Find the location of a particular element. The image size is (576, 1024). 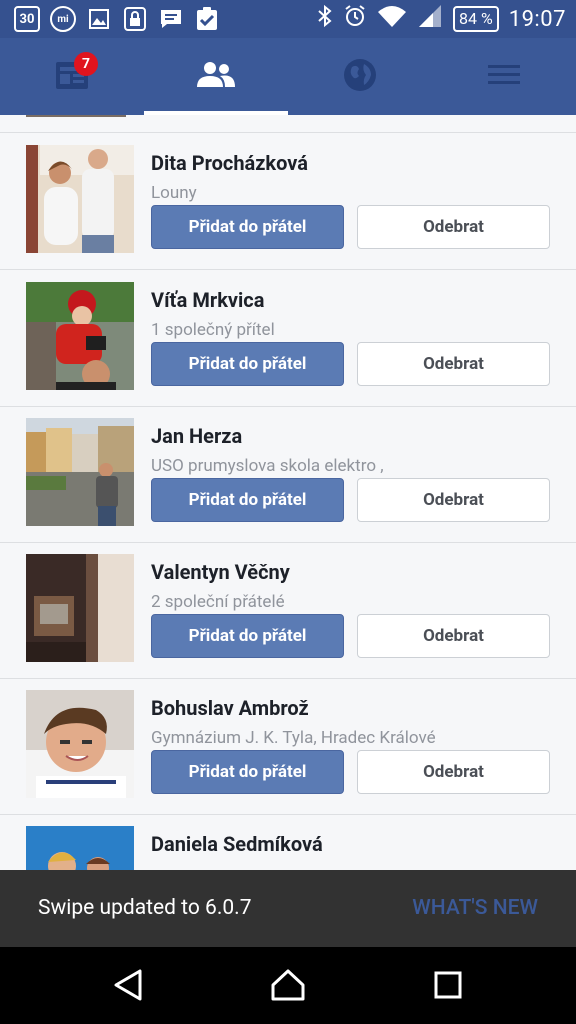

friends-icon is located at coordinates (216, 77).